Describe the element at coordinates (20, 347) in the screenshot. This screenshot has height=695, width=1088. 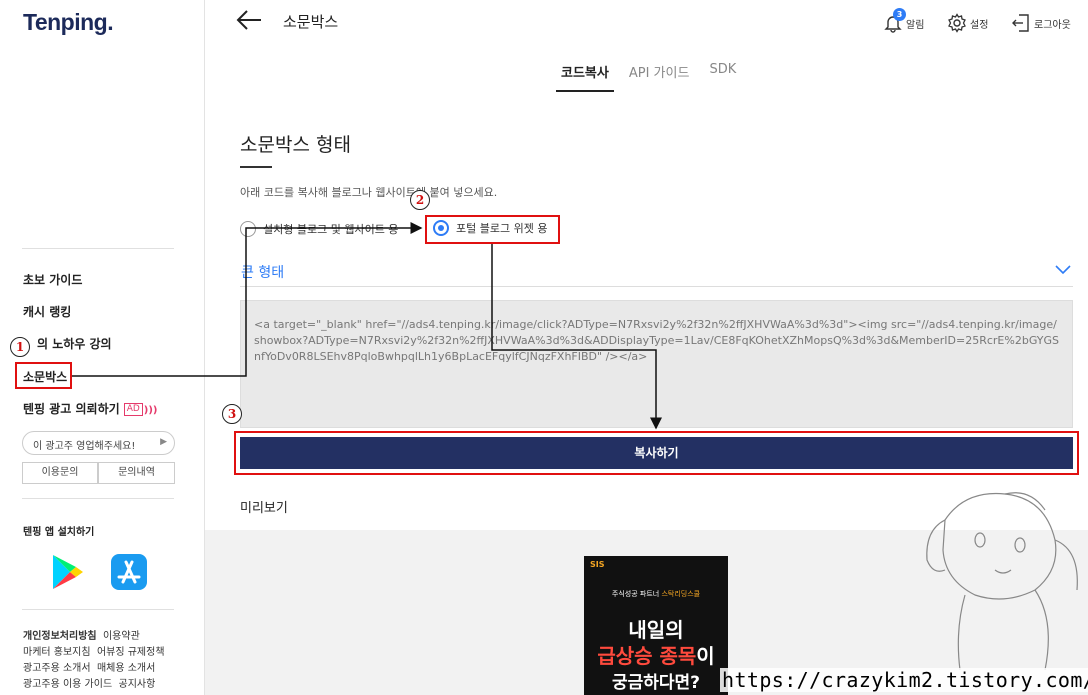
I see `annotation-number-1: 1` at that location.